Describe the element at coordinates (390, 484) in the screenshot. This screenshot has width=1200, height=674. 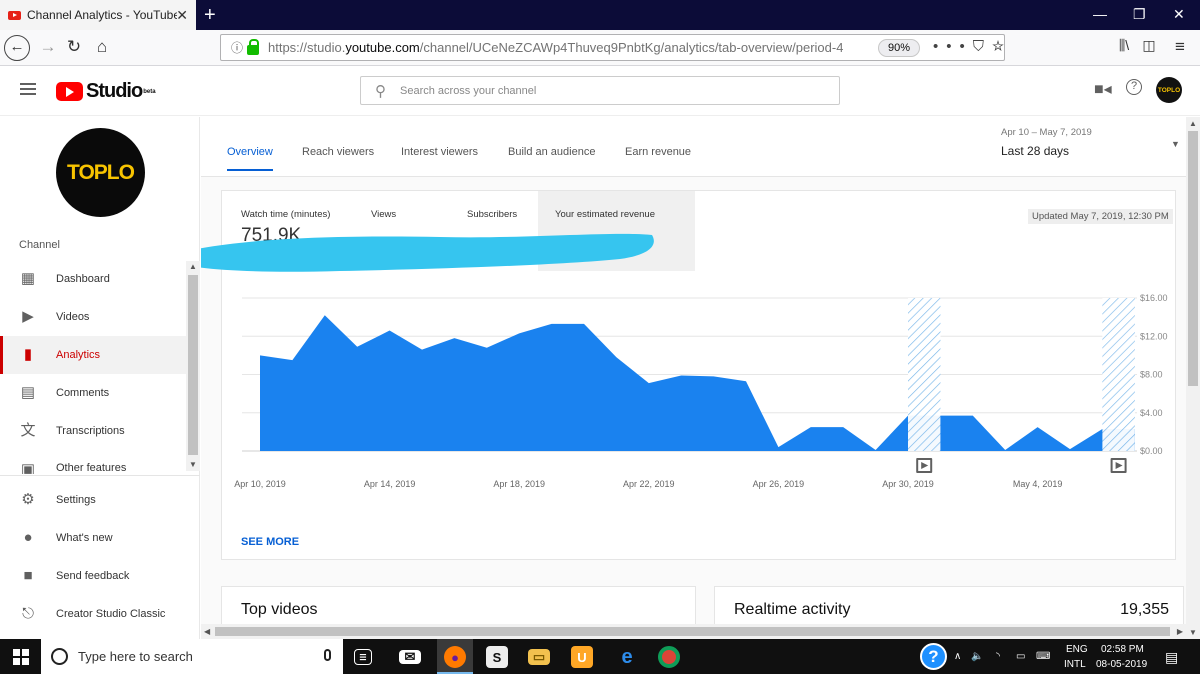
I see `x-tick-label: Apr 14, 2019` at that location.